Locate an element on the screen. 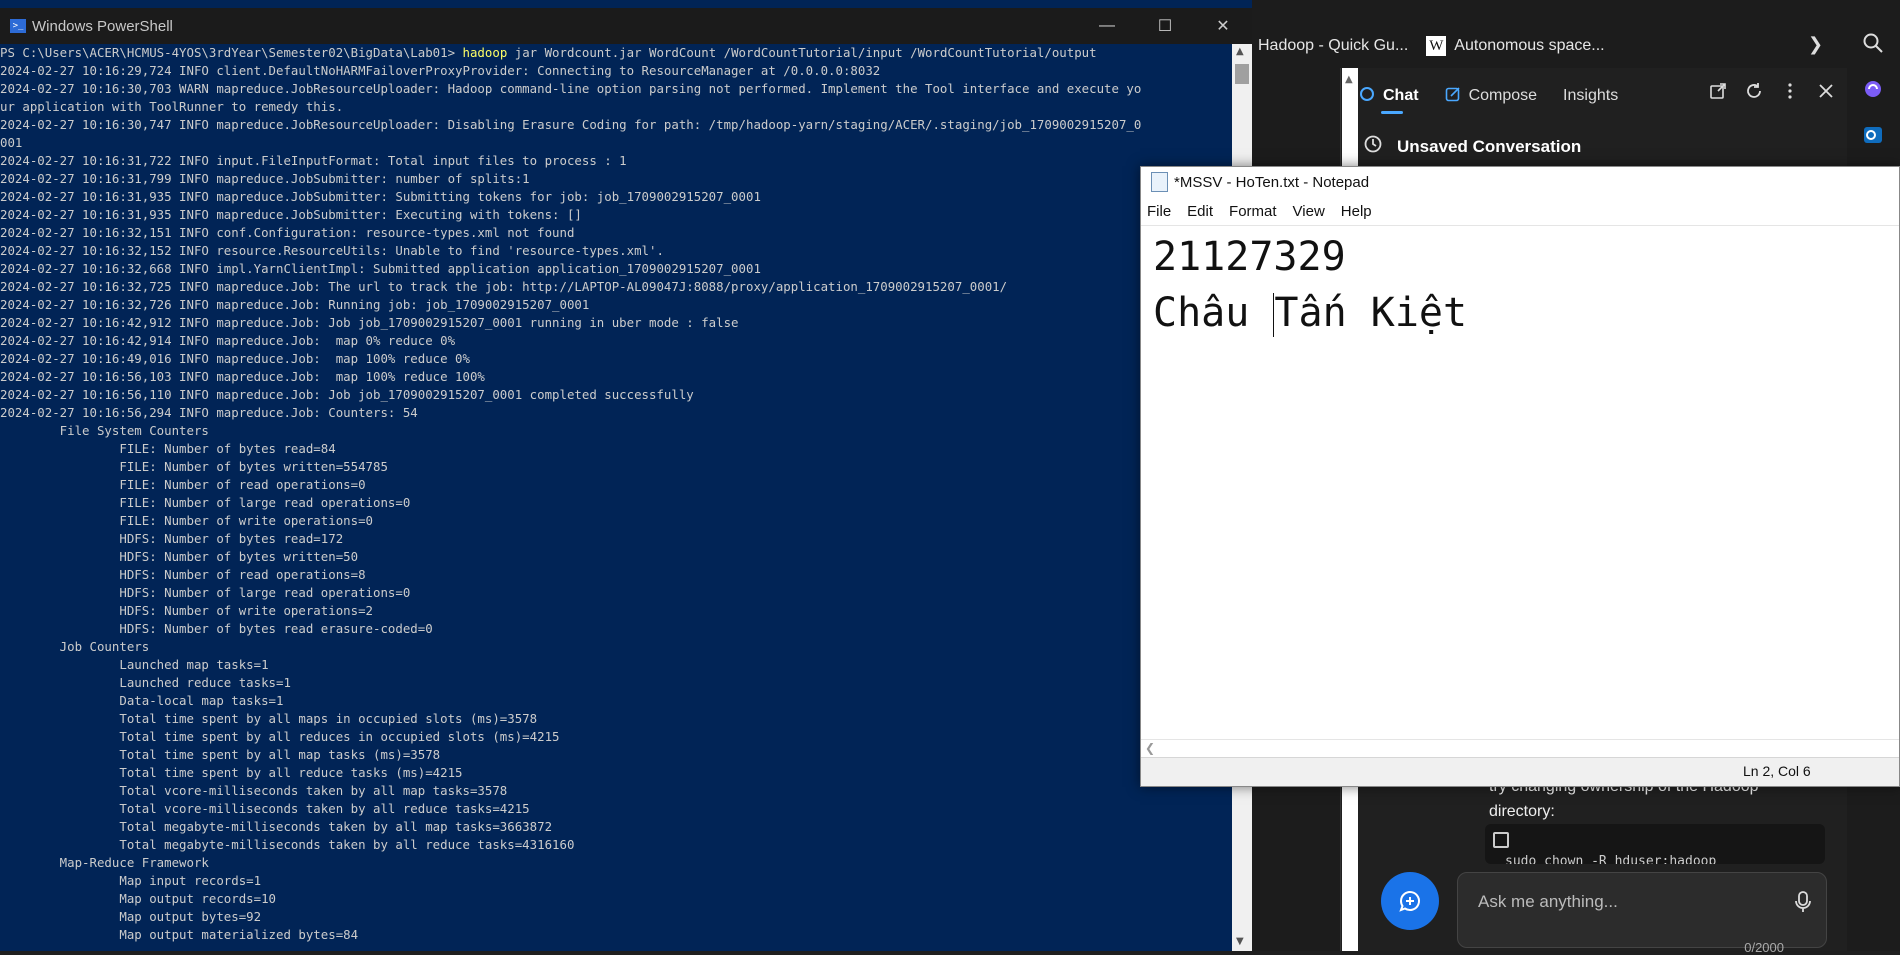 This screenshot has height=955, width=1900. ask-input is located at coordinates (1628, 902).